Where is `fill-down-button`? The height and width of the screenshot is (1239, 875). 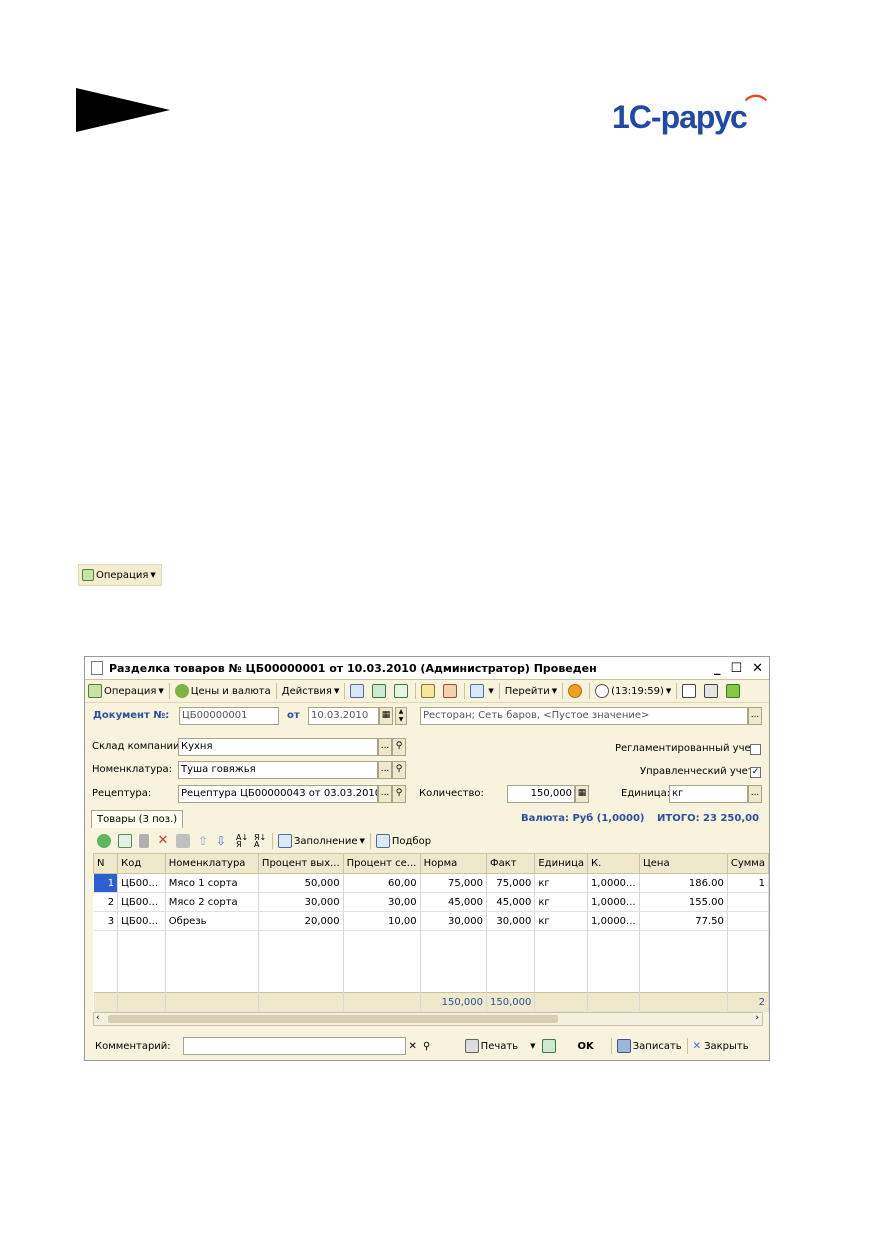 fill-down-button is located at coordinates (429, 691).